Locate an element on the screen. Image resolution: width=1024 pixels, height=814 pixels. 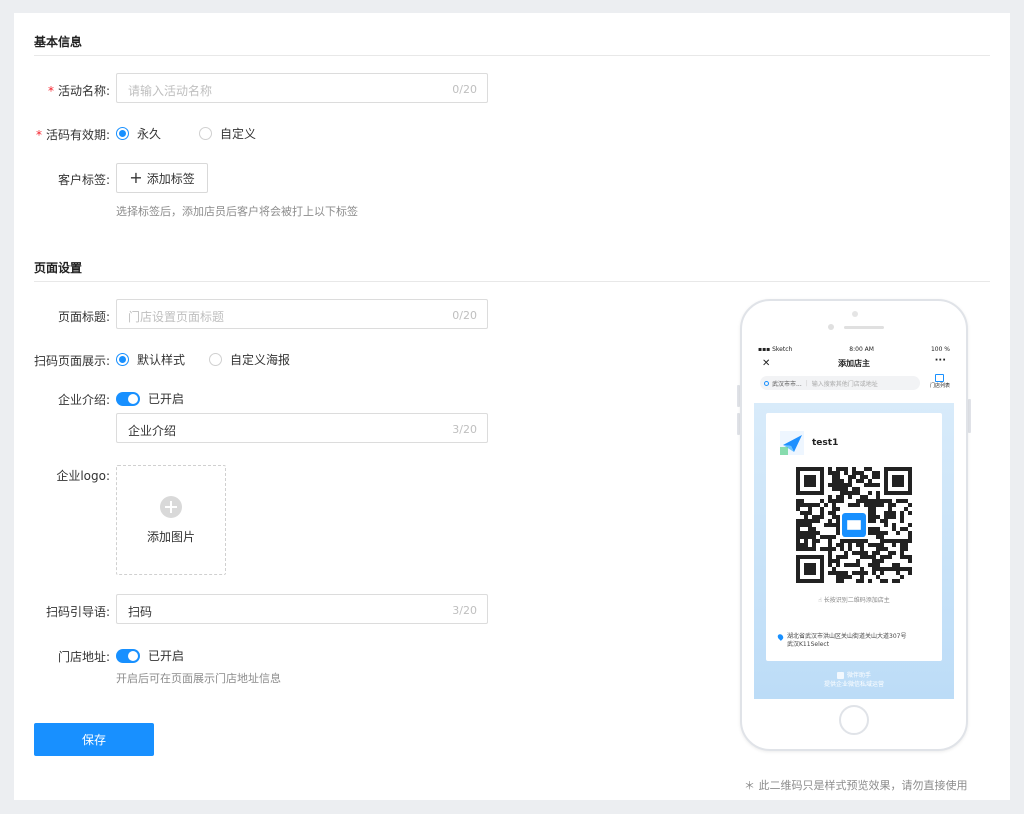
activity-name-label: * 活动名称: is located at coordinates (78, 91).